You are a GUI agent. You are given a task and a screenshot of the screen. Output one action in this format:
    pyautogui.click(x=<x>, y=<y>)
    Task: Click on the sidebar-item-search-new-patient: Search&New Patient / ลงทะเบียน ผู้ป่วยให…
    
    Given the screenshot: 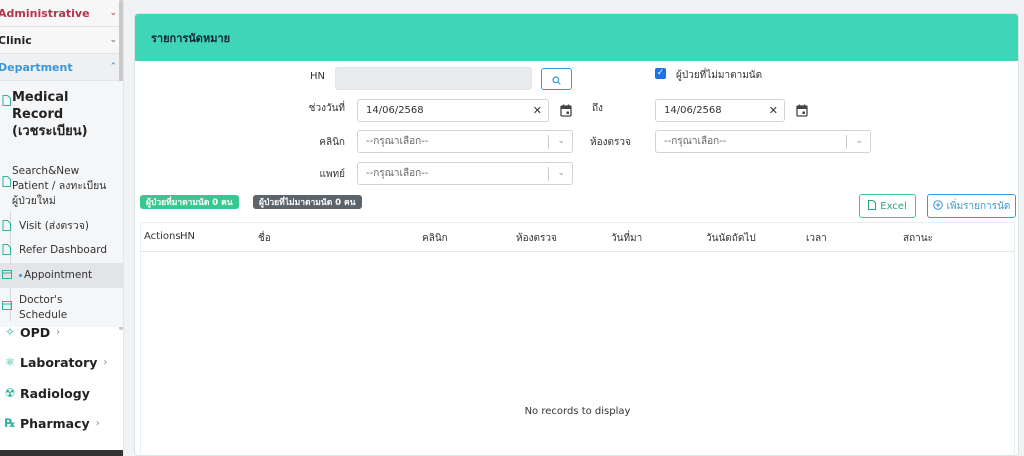 What is the action you would take?
    pyautogui.click(x=61, y=180)
    